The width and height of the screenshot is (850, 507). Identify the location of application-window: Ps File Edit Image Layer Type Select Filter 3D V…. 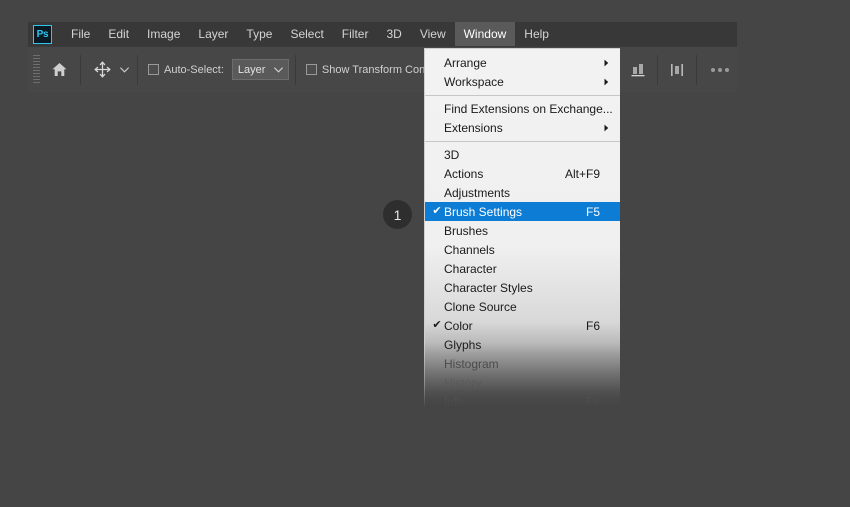
(382, 57).